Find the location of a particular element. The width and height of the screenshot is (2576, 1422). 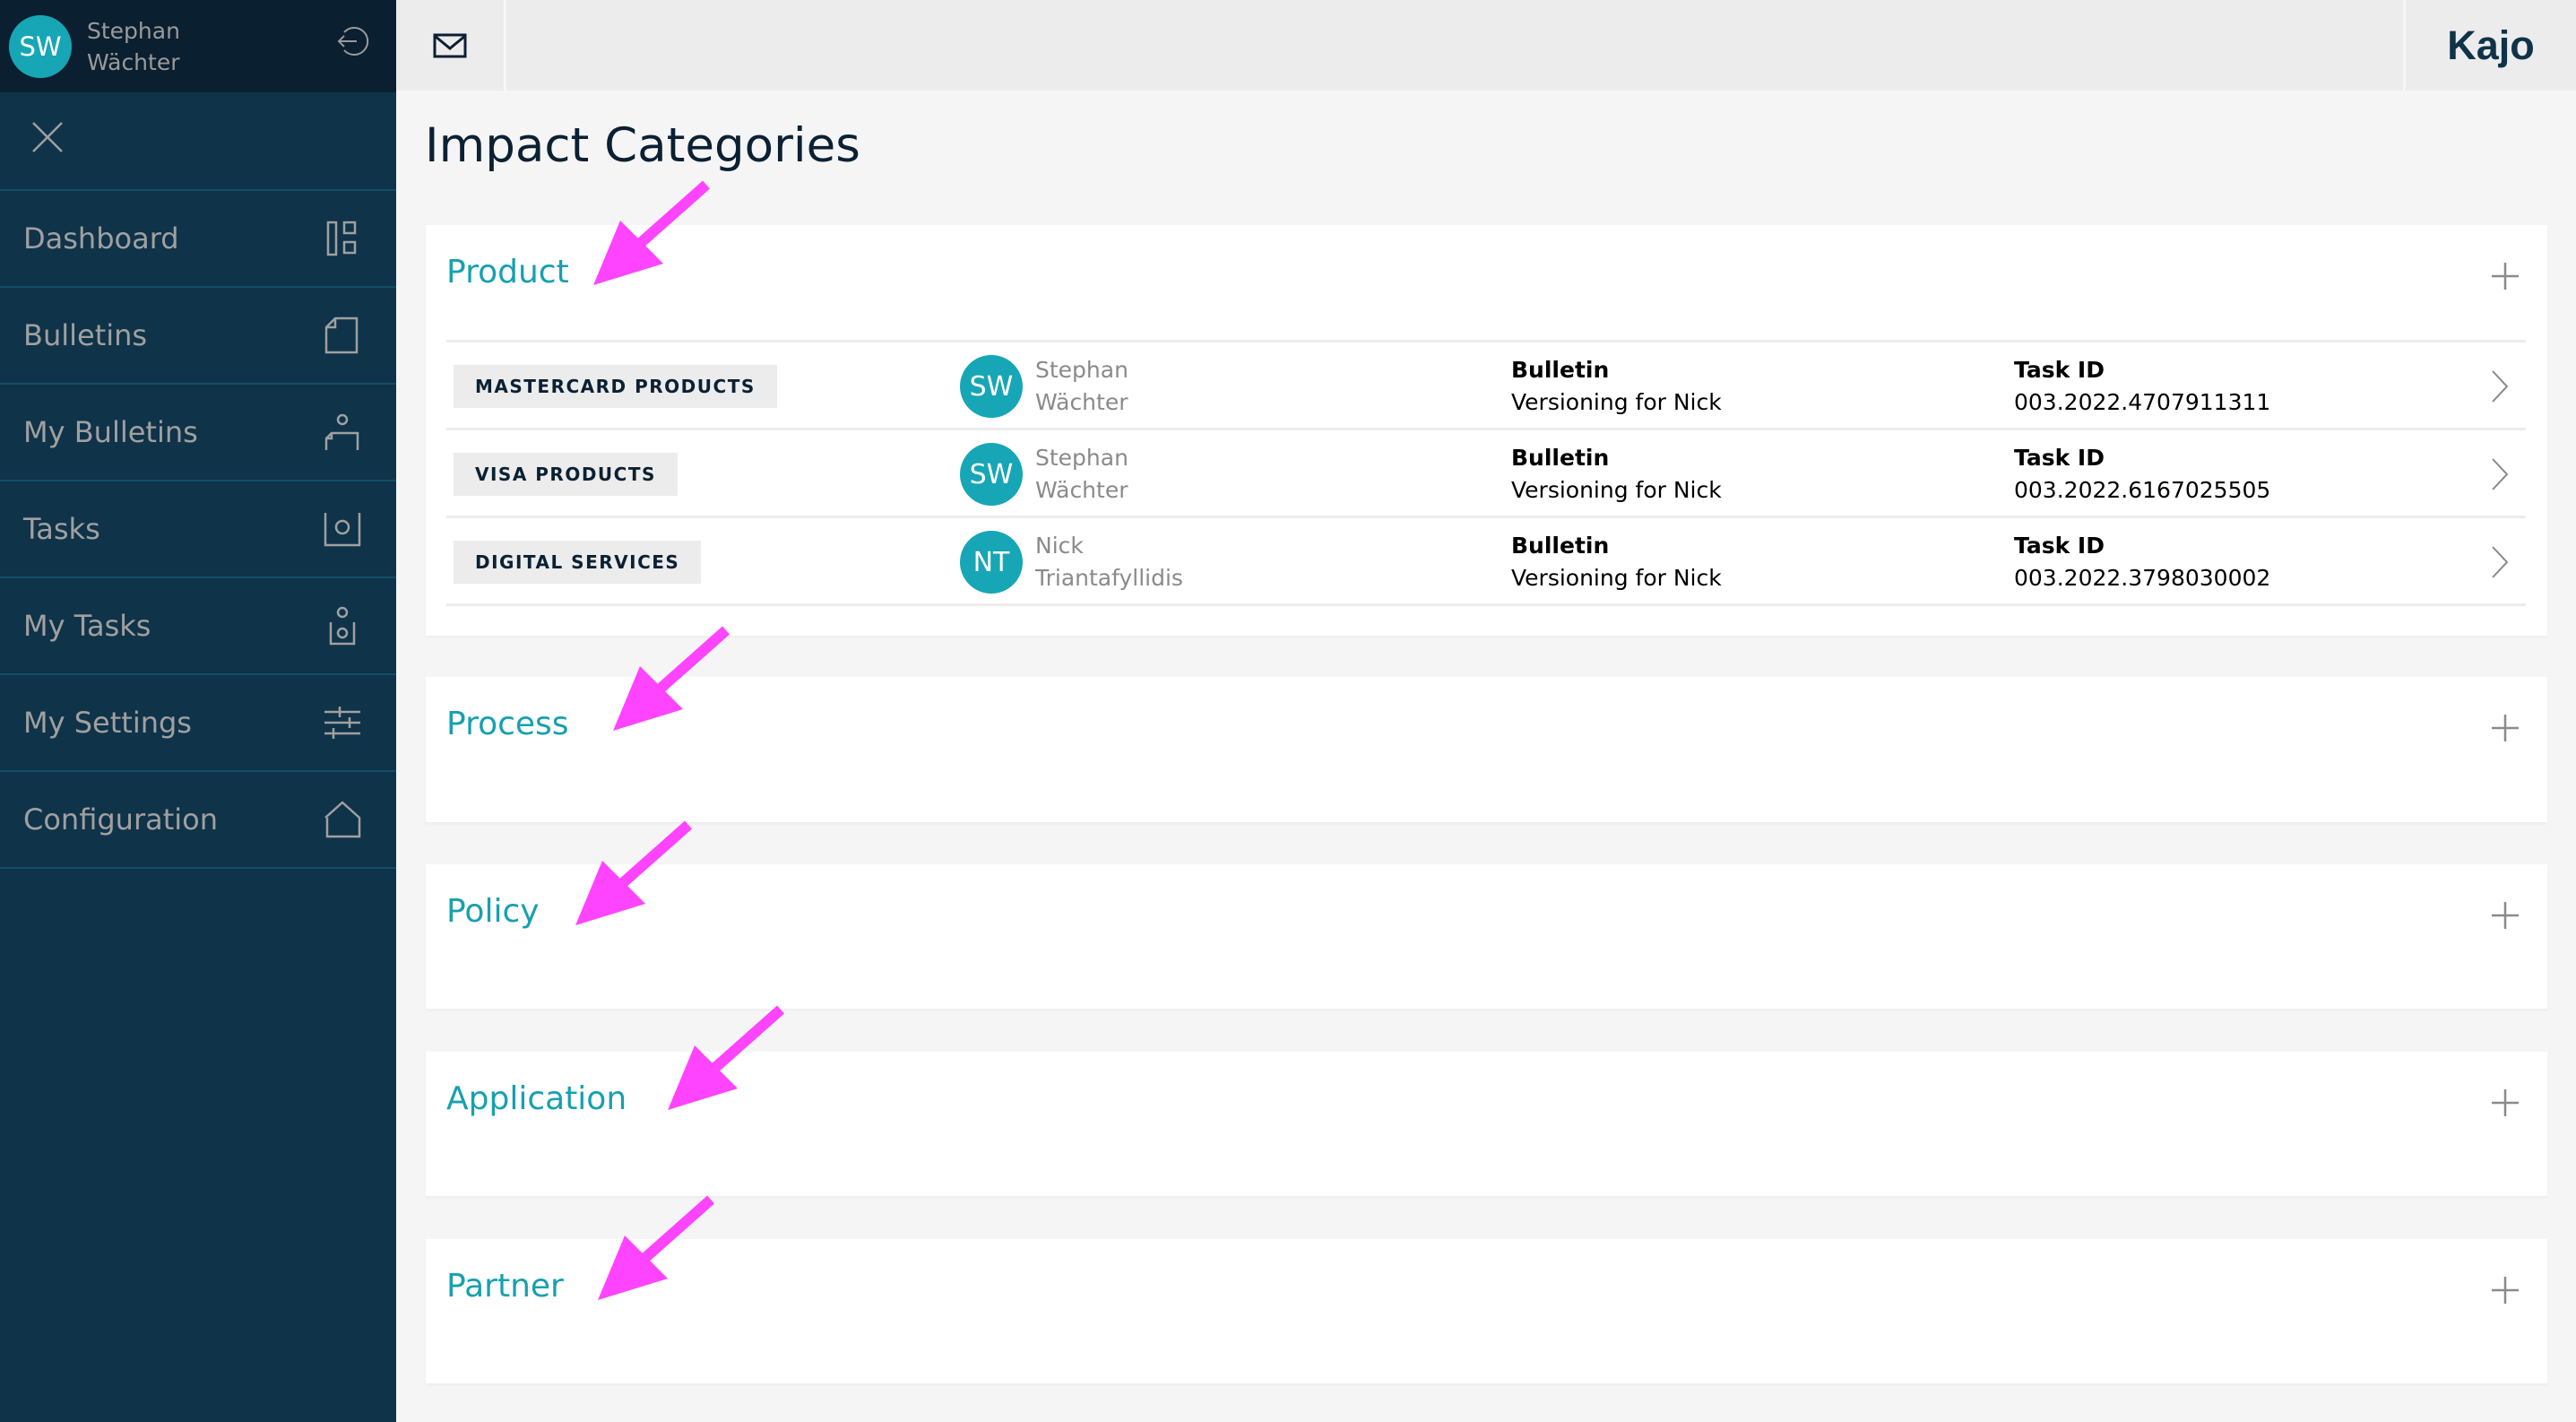

mail-icon is located at coordinates (450, 45).